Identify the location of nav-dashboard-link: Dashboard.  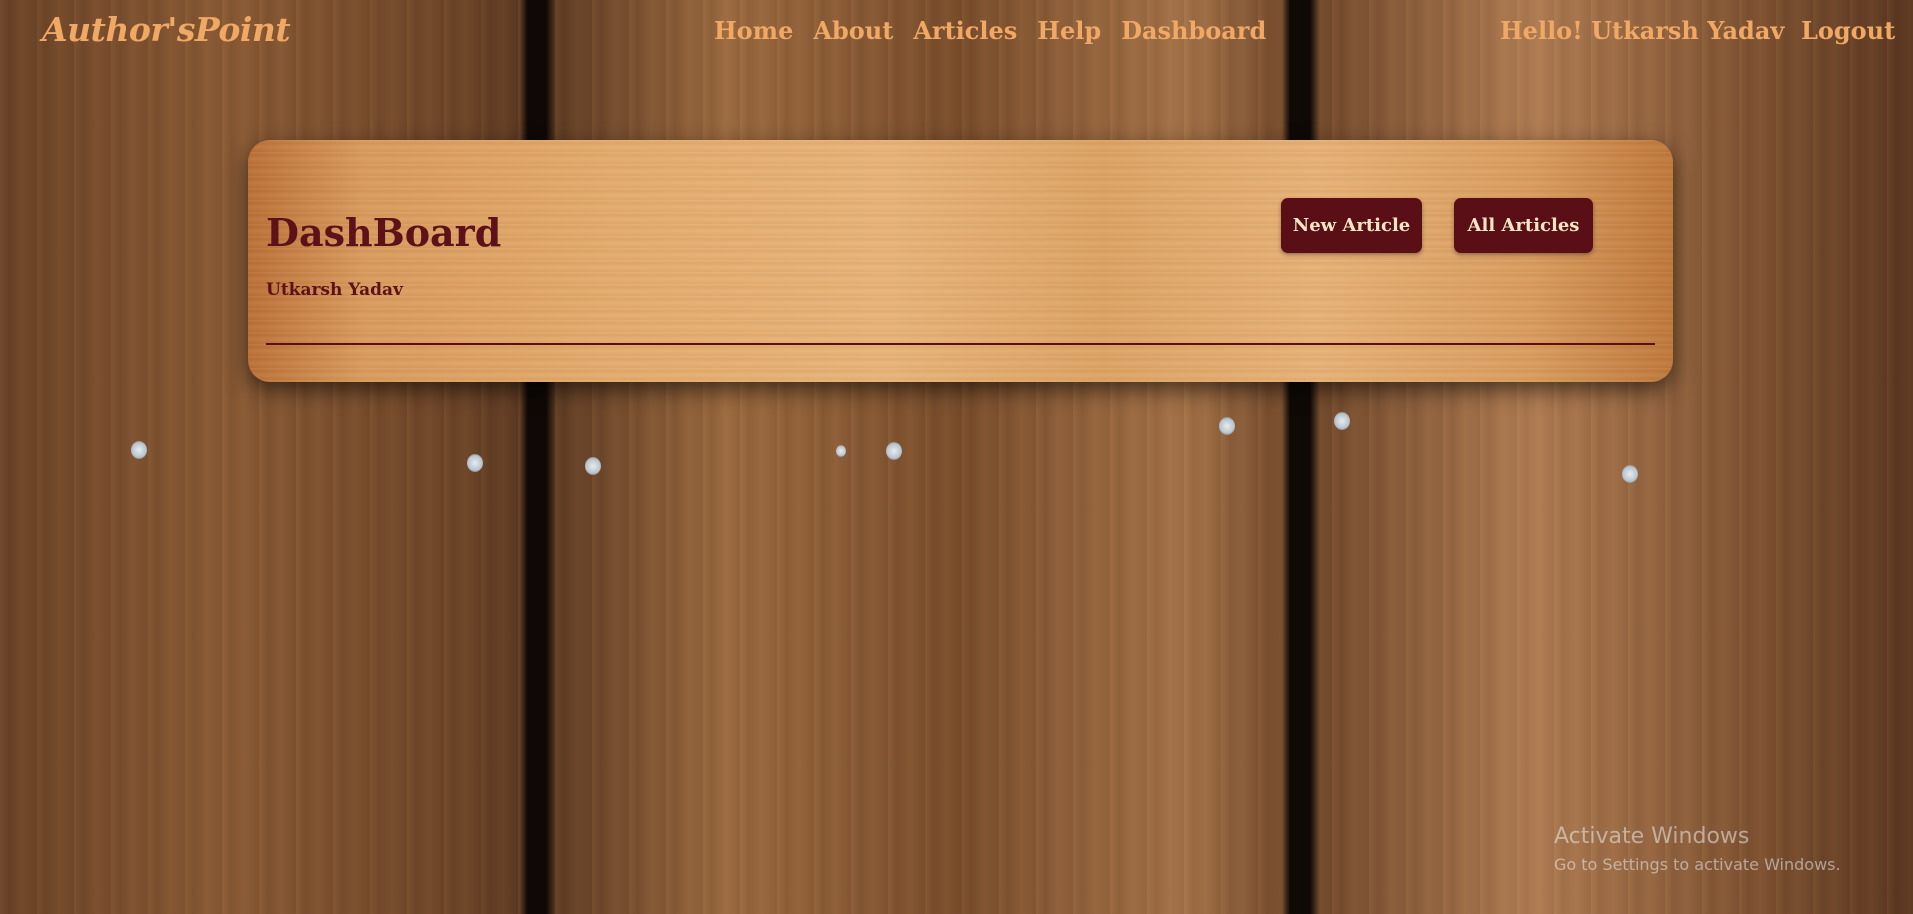
(1193, 30).